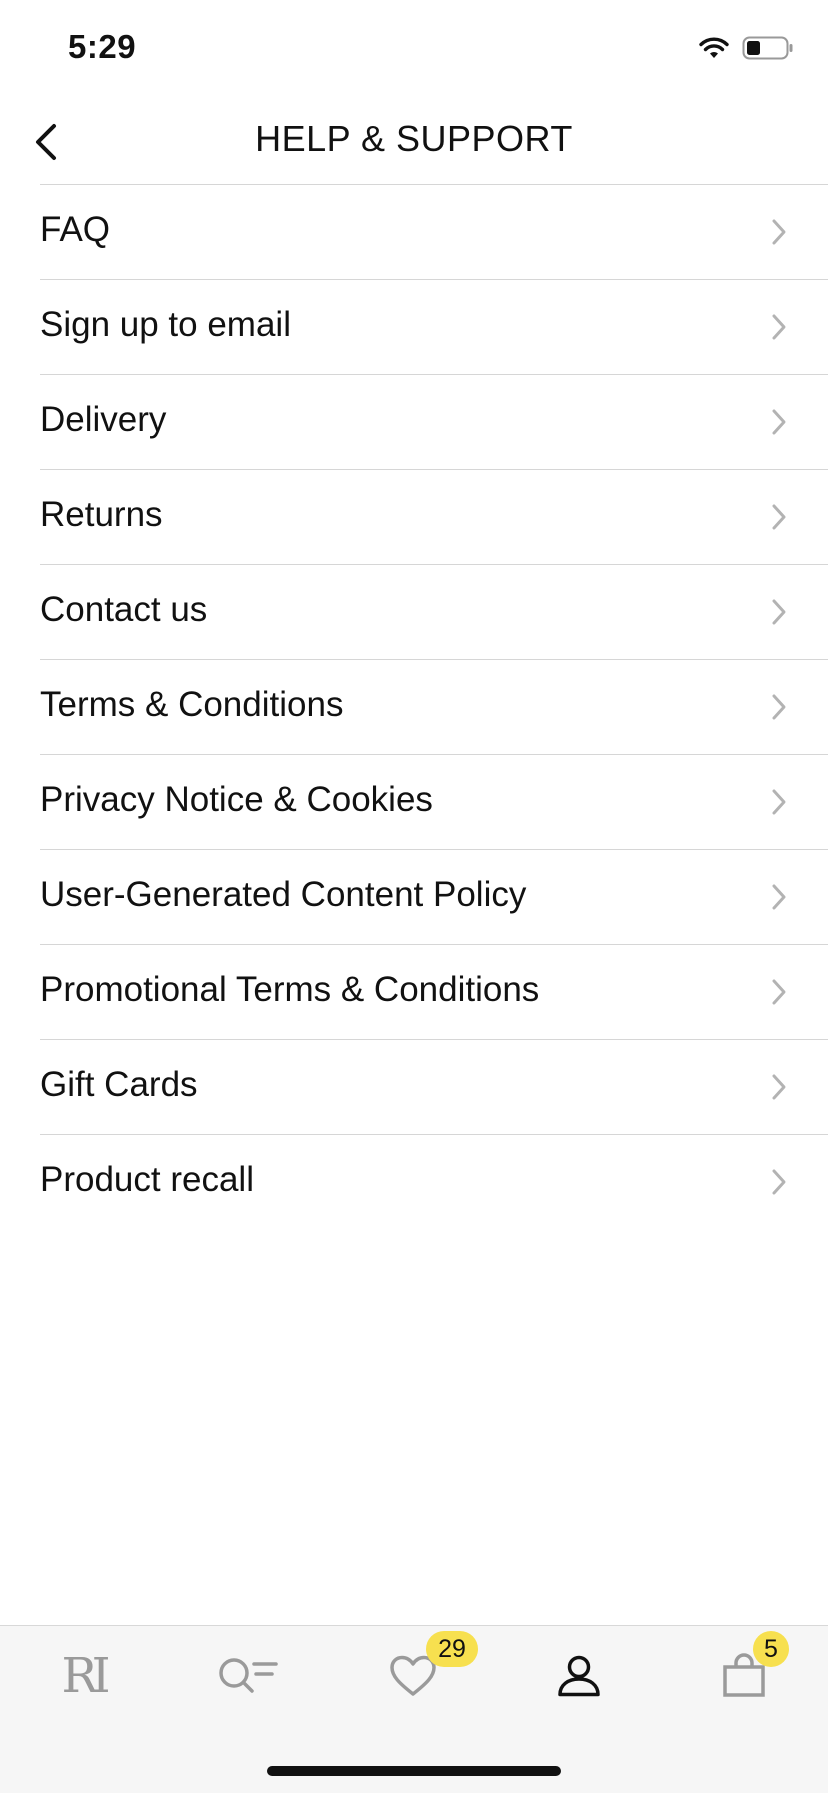 The width and height of the screenshot is (828, 1793). I want to click on menu-item-label: Delivery, so click(103, 419).